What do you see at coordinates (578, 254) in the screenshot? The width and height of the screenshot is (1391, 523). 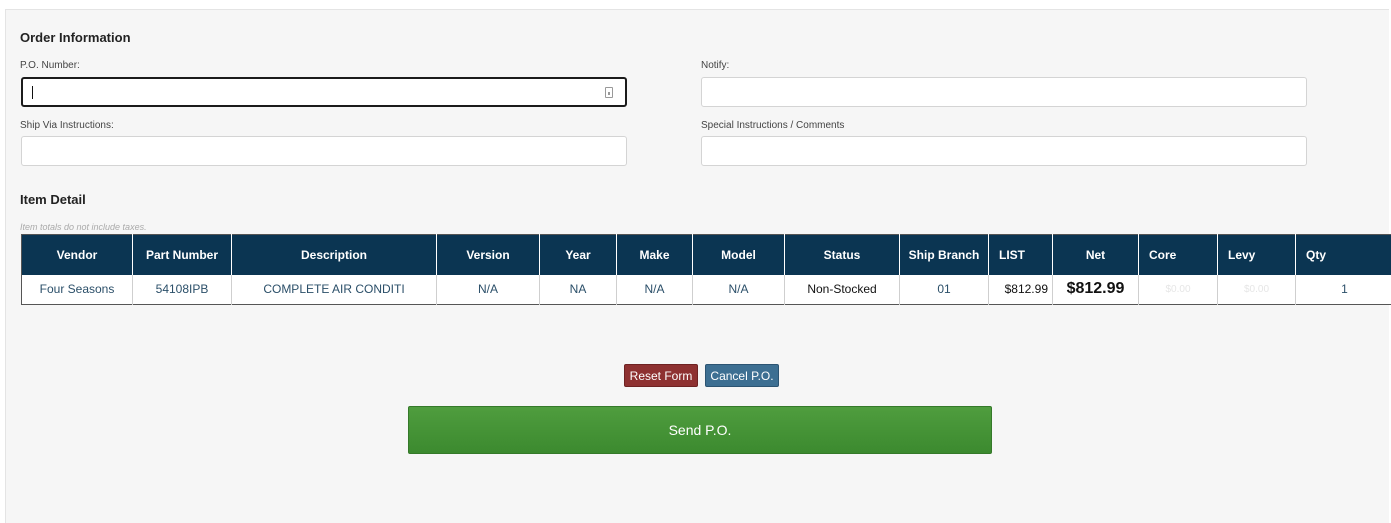 I see `column-header-year: Year` at bounding box center [578, 254].